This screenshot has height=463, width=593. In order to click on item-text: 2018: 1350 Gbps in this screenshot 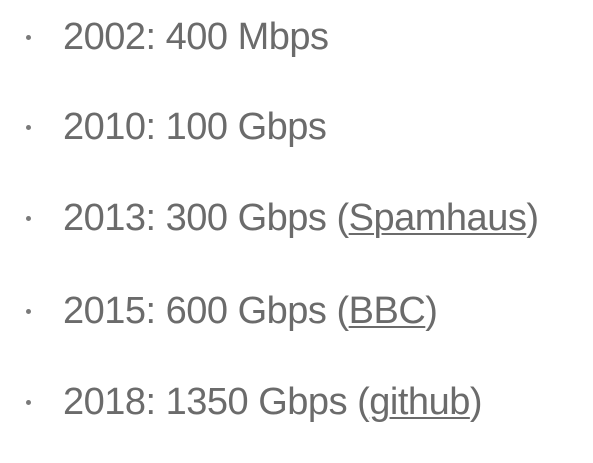, I will do `click(210, 401)`.